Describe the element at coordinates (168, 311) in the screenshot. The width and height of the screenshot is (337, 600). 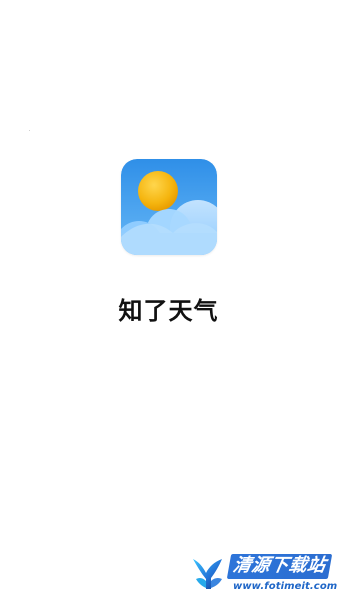
I see `app-title: 知了天气` at that location.